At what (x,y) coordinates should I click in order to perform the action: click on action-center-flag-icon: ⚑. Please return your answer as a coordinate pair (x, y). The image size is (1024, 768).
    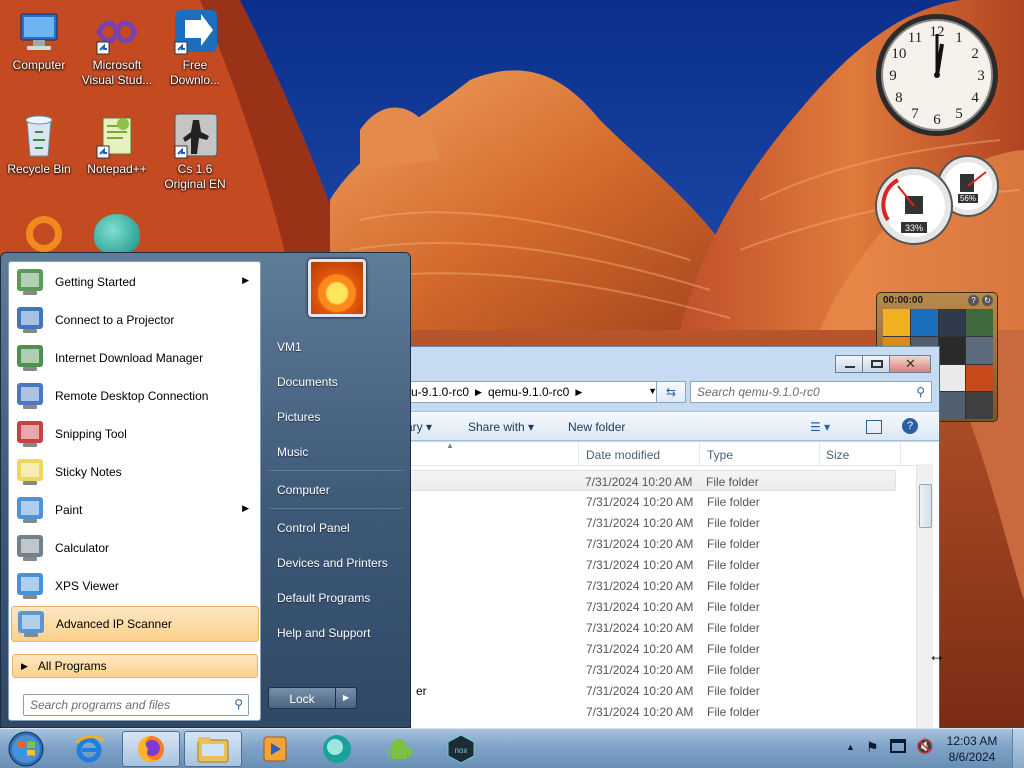
    Looking at the image, I should click on (872, 747).